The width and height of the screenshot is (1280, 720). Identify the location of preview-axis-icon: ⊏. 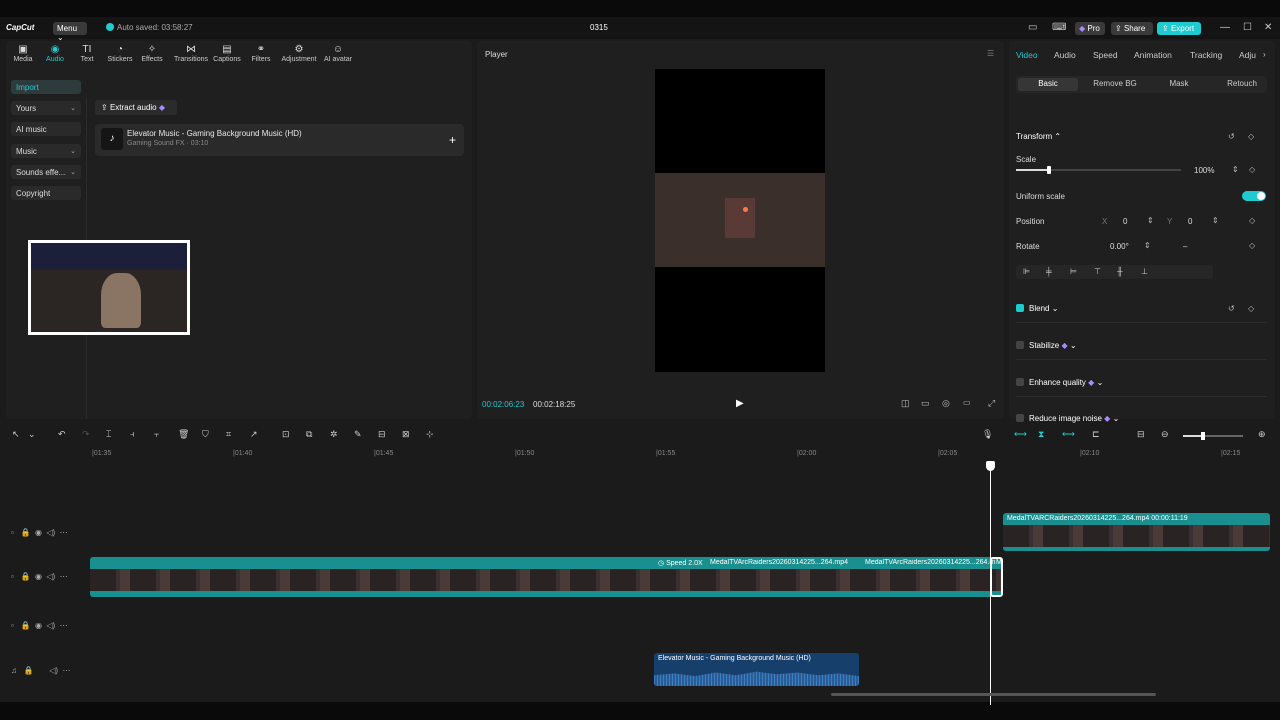
(1096, 434).